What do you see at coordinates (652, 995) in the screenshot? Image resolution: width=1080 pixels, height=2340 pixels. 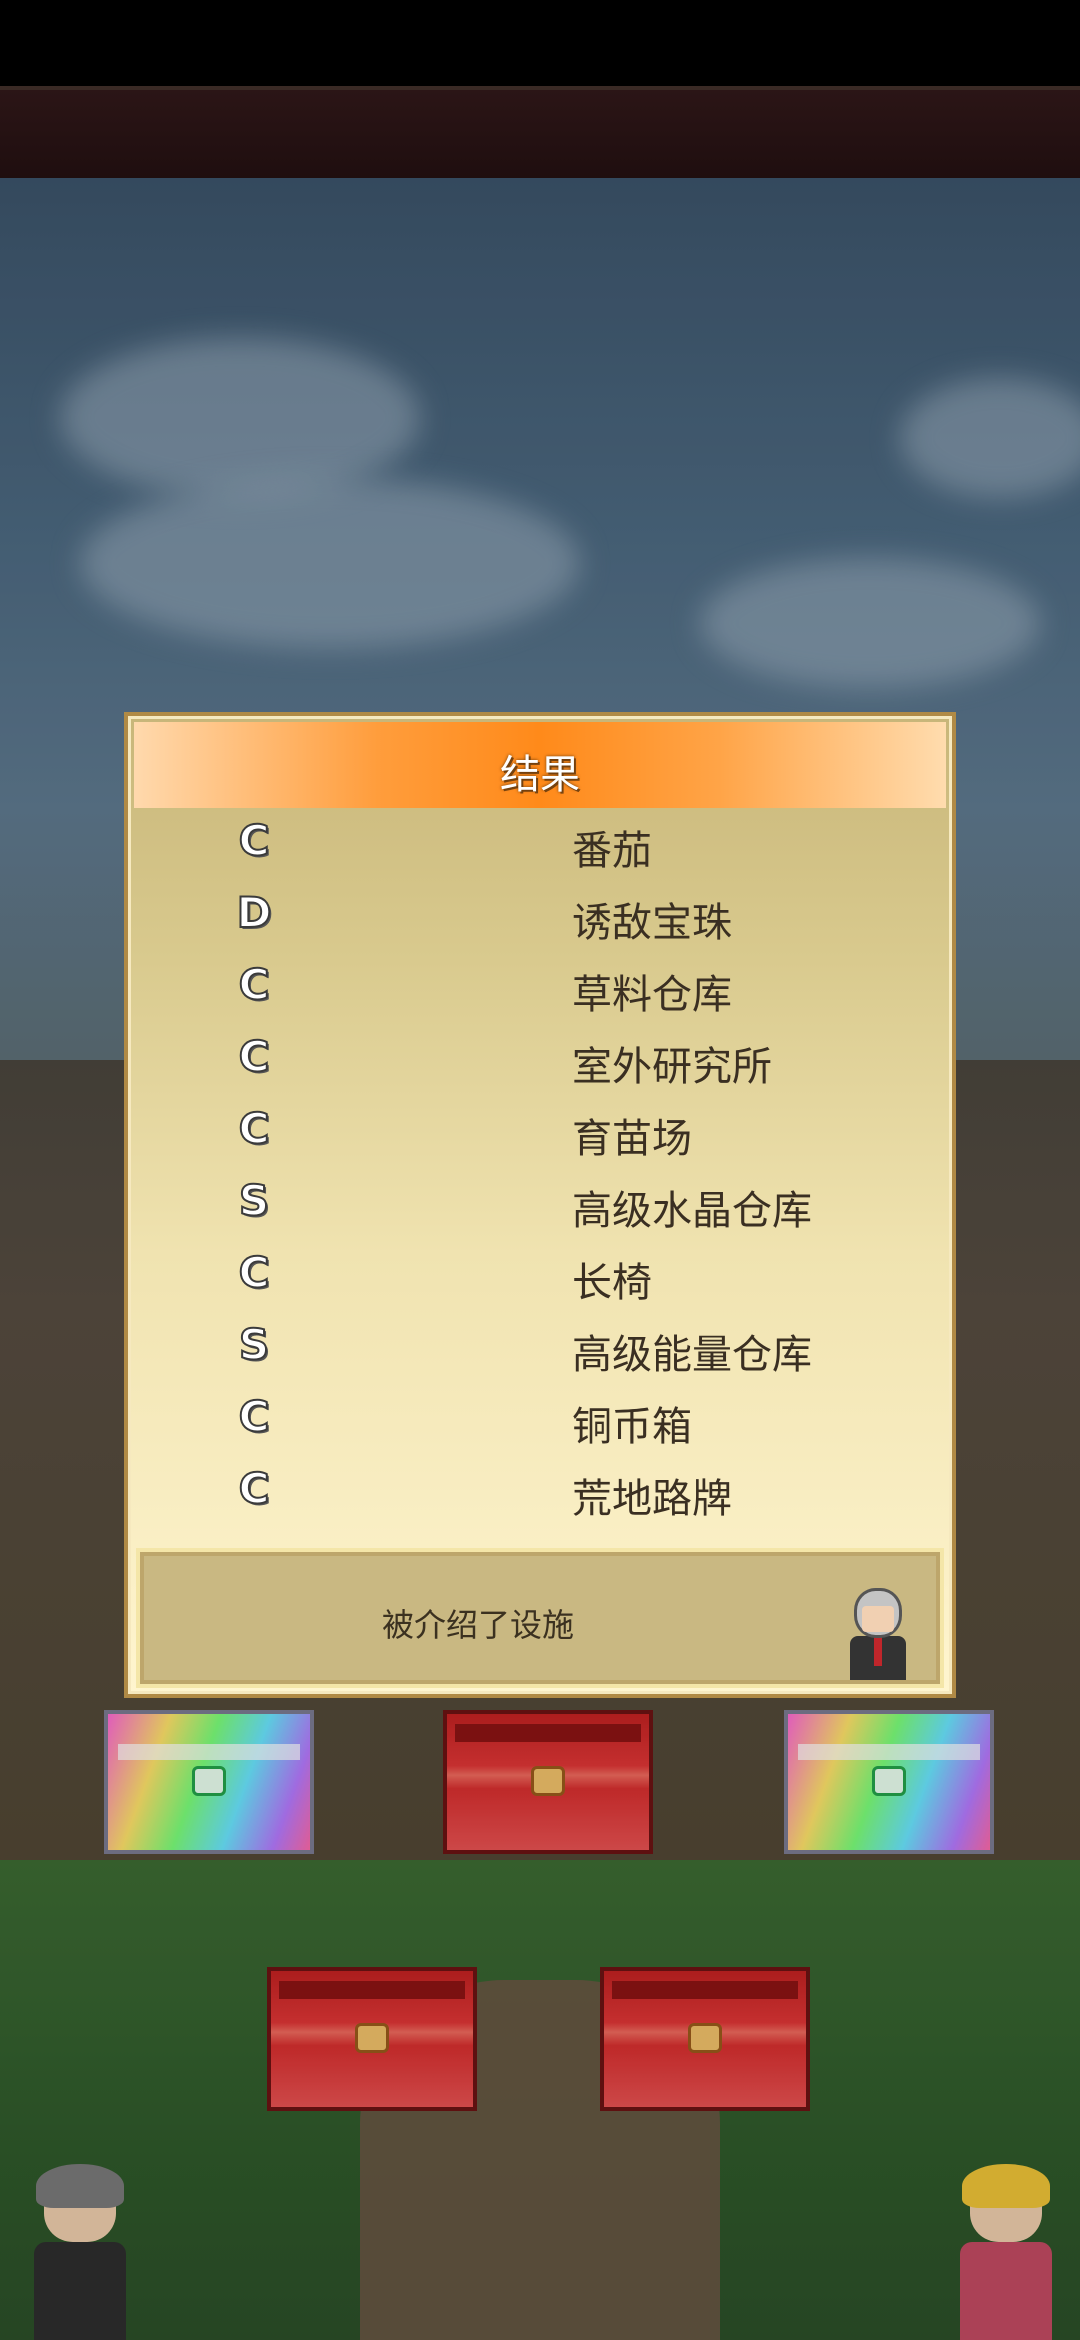 I see `facility-name: 草料仓库` at bounding box center [652, 995].